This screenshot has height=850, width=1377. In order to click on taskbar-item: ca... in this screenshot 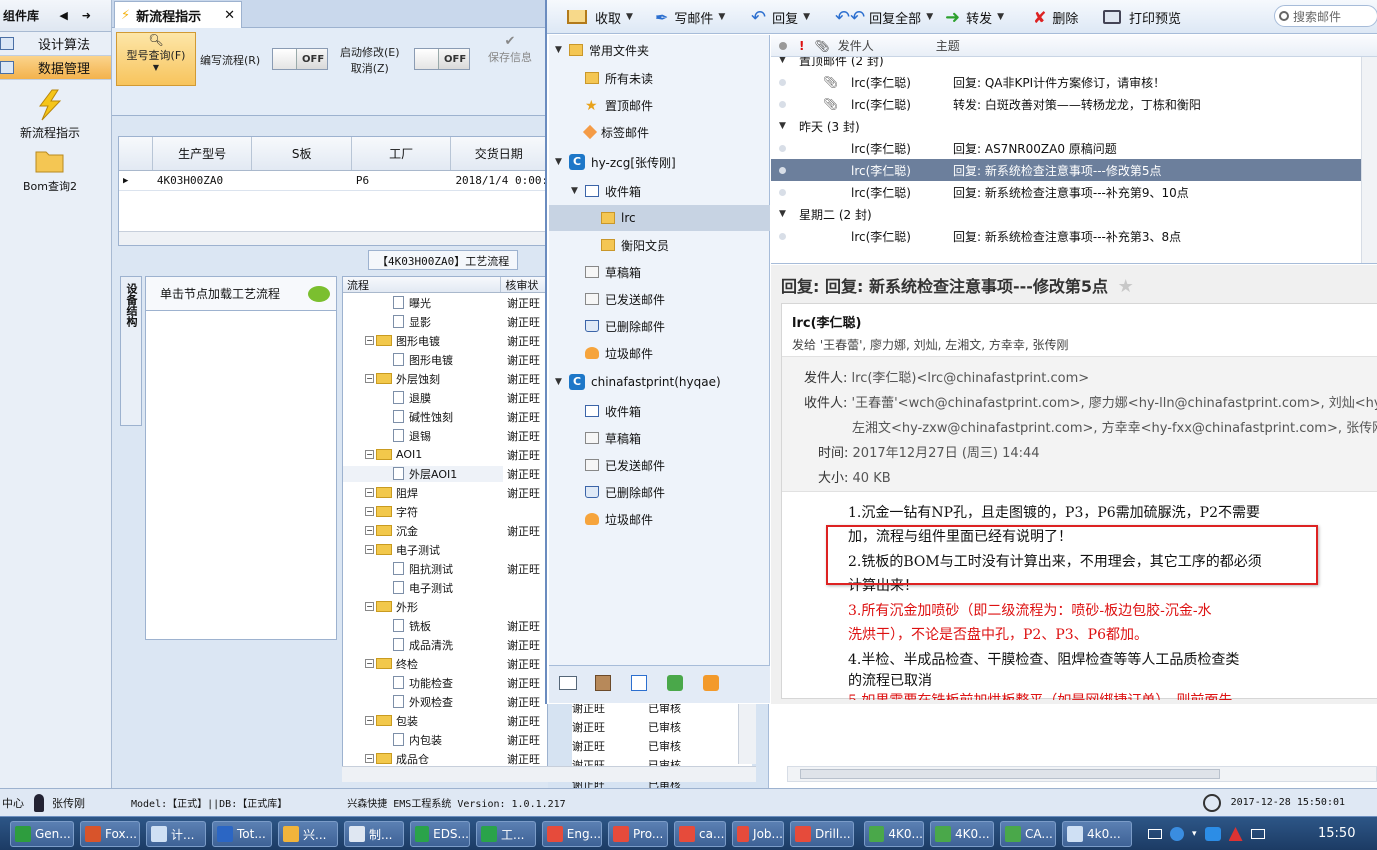, I will do `click(700, 834)`.